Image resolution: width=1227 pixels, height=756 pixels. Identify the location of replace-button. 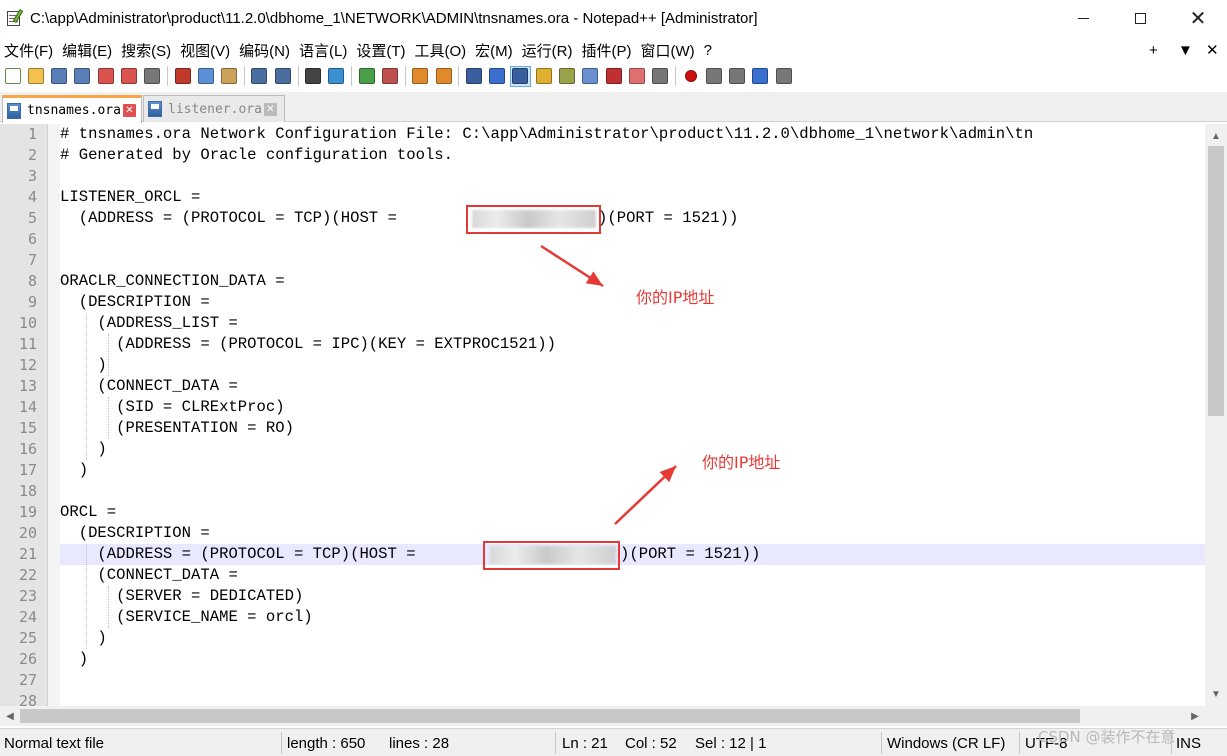
(336, 76).